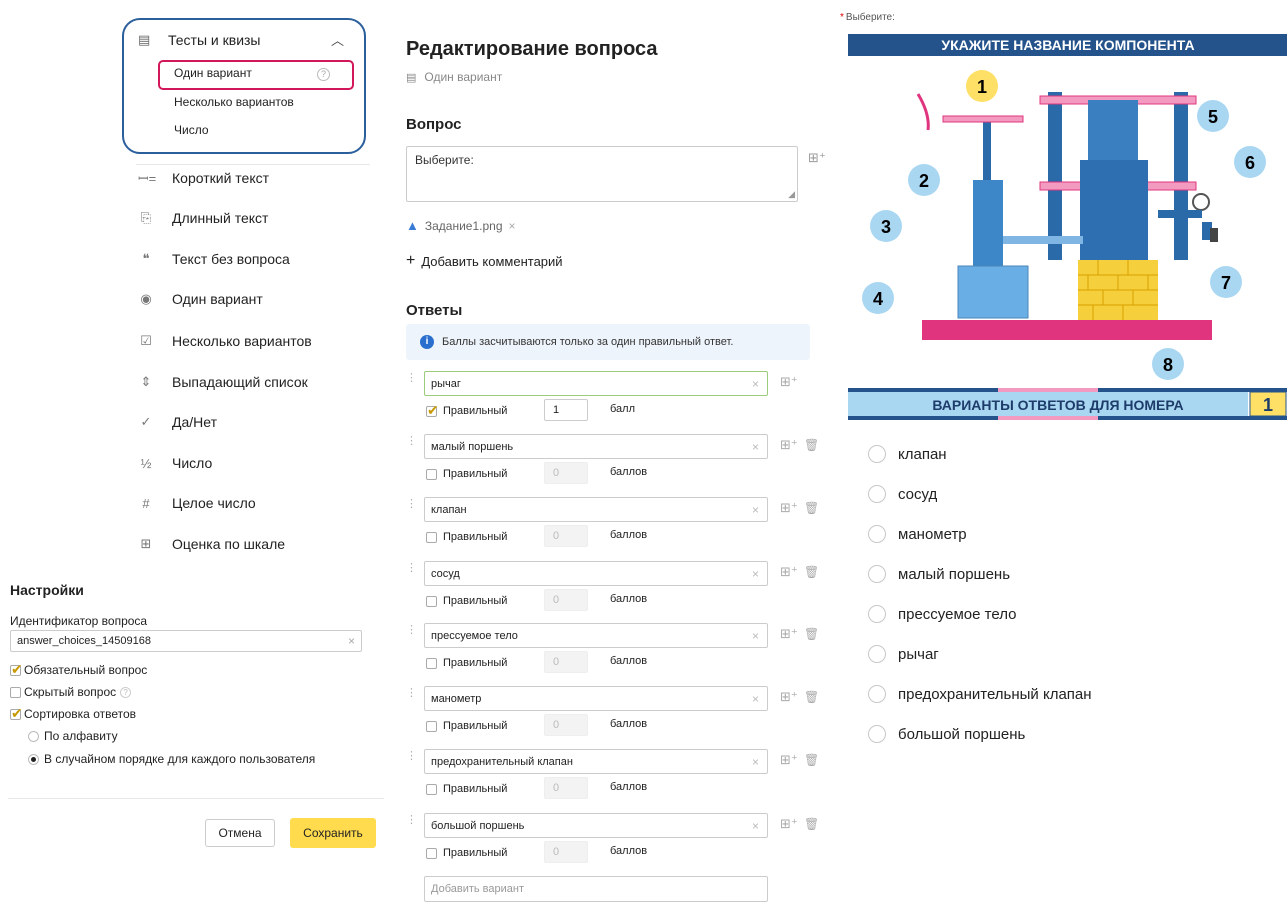 This screenshot has height=904, width=1287. I want to click on sort-alpha-radio: По алфавиту, so click(73, 736).